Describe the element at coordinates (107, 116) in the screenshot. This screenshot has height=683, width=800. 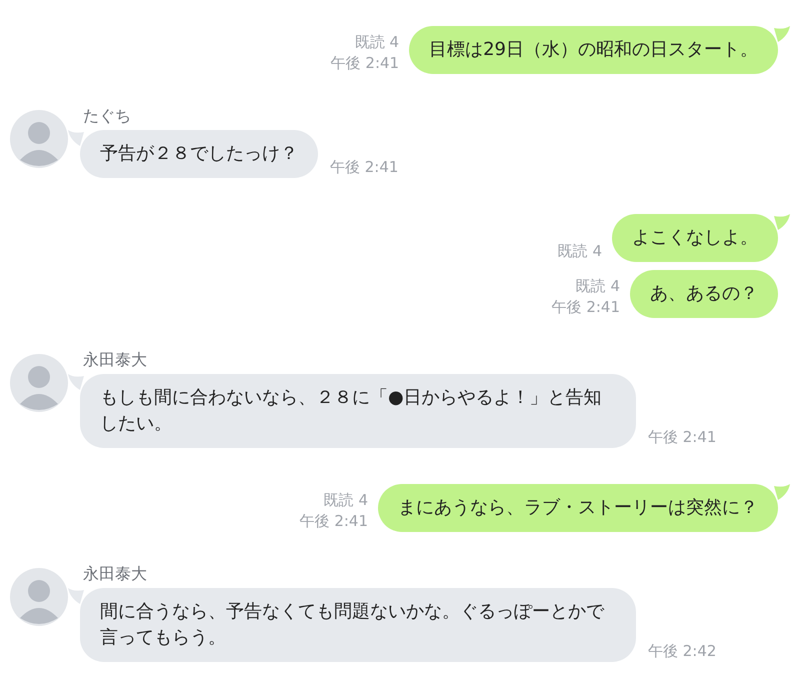
I see `sender-name: たぐち` at that location.